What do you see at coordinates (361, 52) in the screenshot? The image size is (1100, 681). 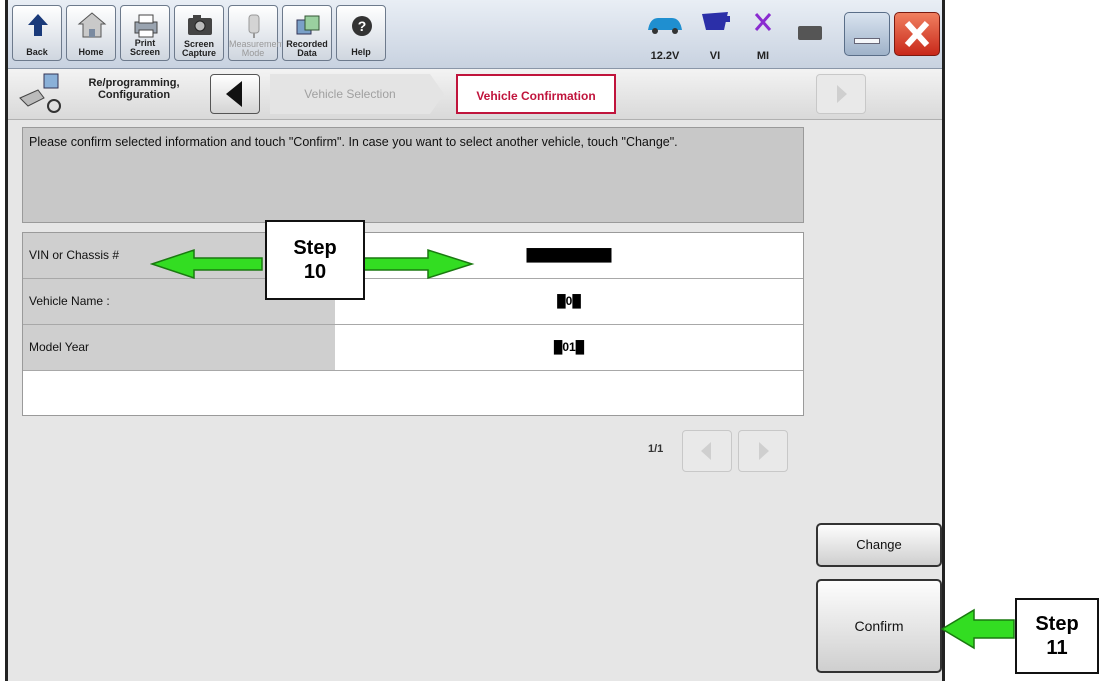 I see `help-label: Help` at bounding box center [361, 52].